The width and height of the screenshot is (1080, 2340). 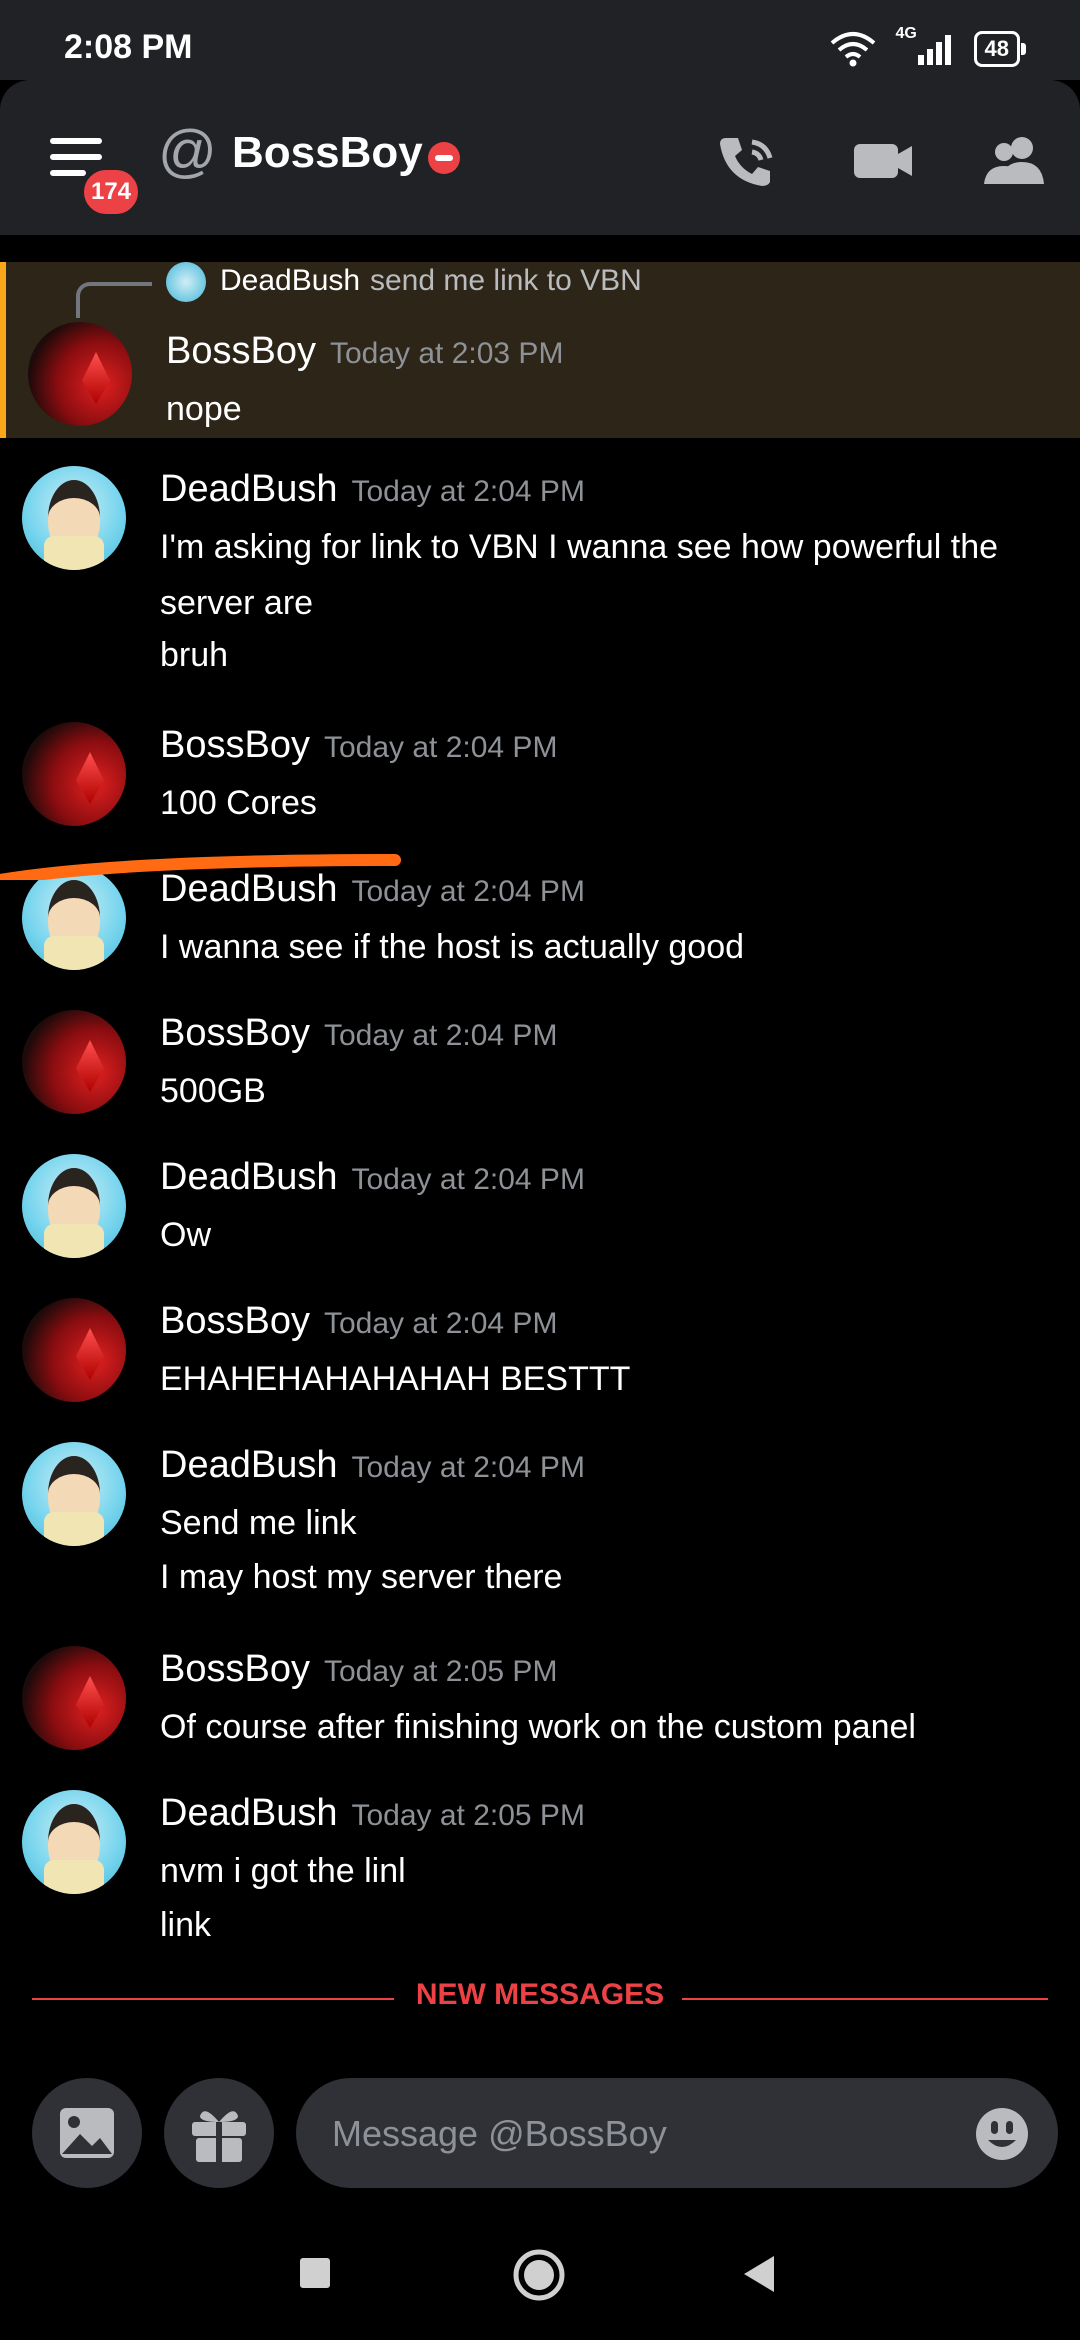 I want to click on recent-apps-icon, so click(x=315, y=2273).